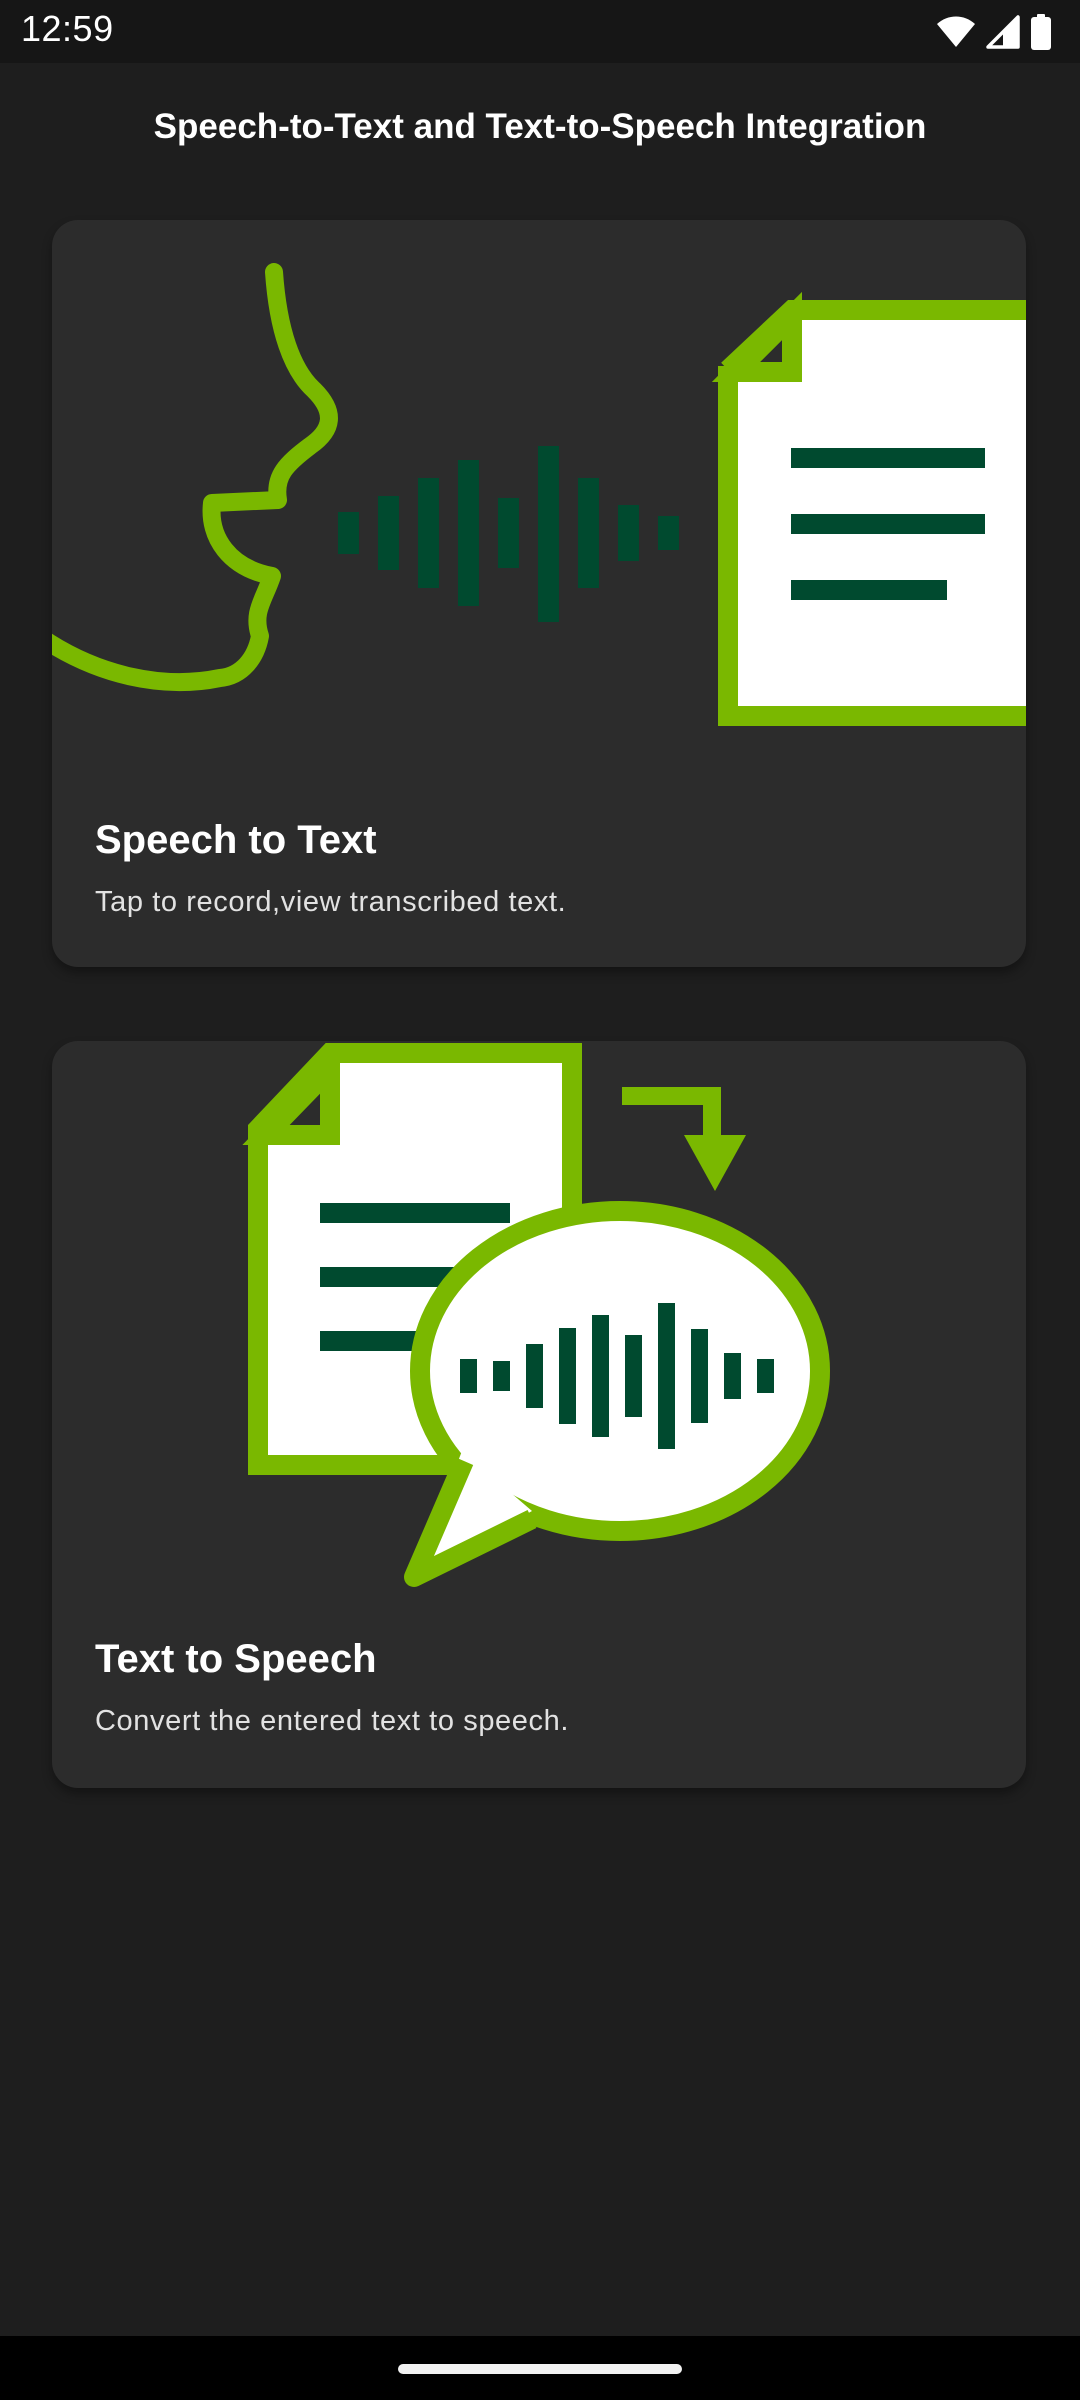 Image resolution: width=1080 pixels, height=2400 pixels. What do you see at coordinates (684, 1139) in the screenshot?
I see `arrow-down-icon` at bounding box center [684, 1139].